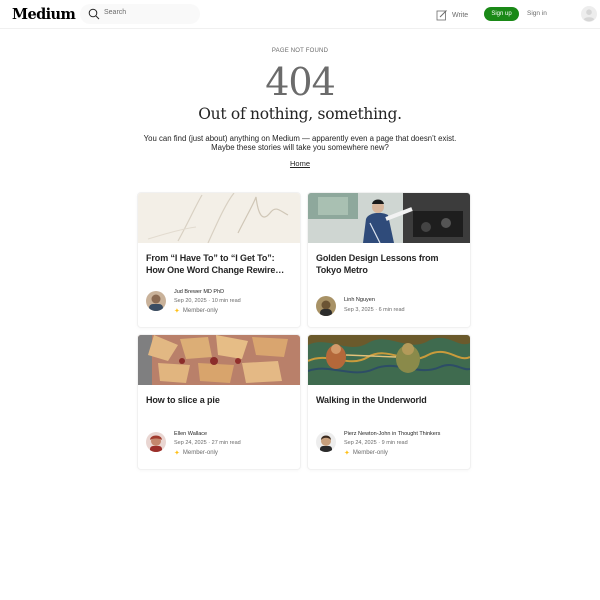 Image resolution: width=600 pixels, height=600 pixels. What do you see at coordinates (394, 443) in the screenshot?
I see `read-time: 9 min read` at bounding box center [394, 443].